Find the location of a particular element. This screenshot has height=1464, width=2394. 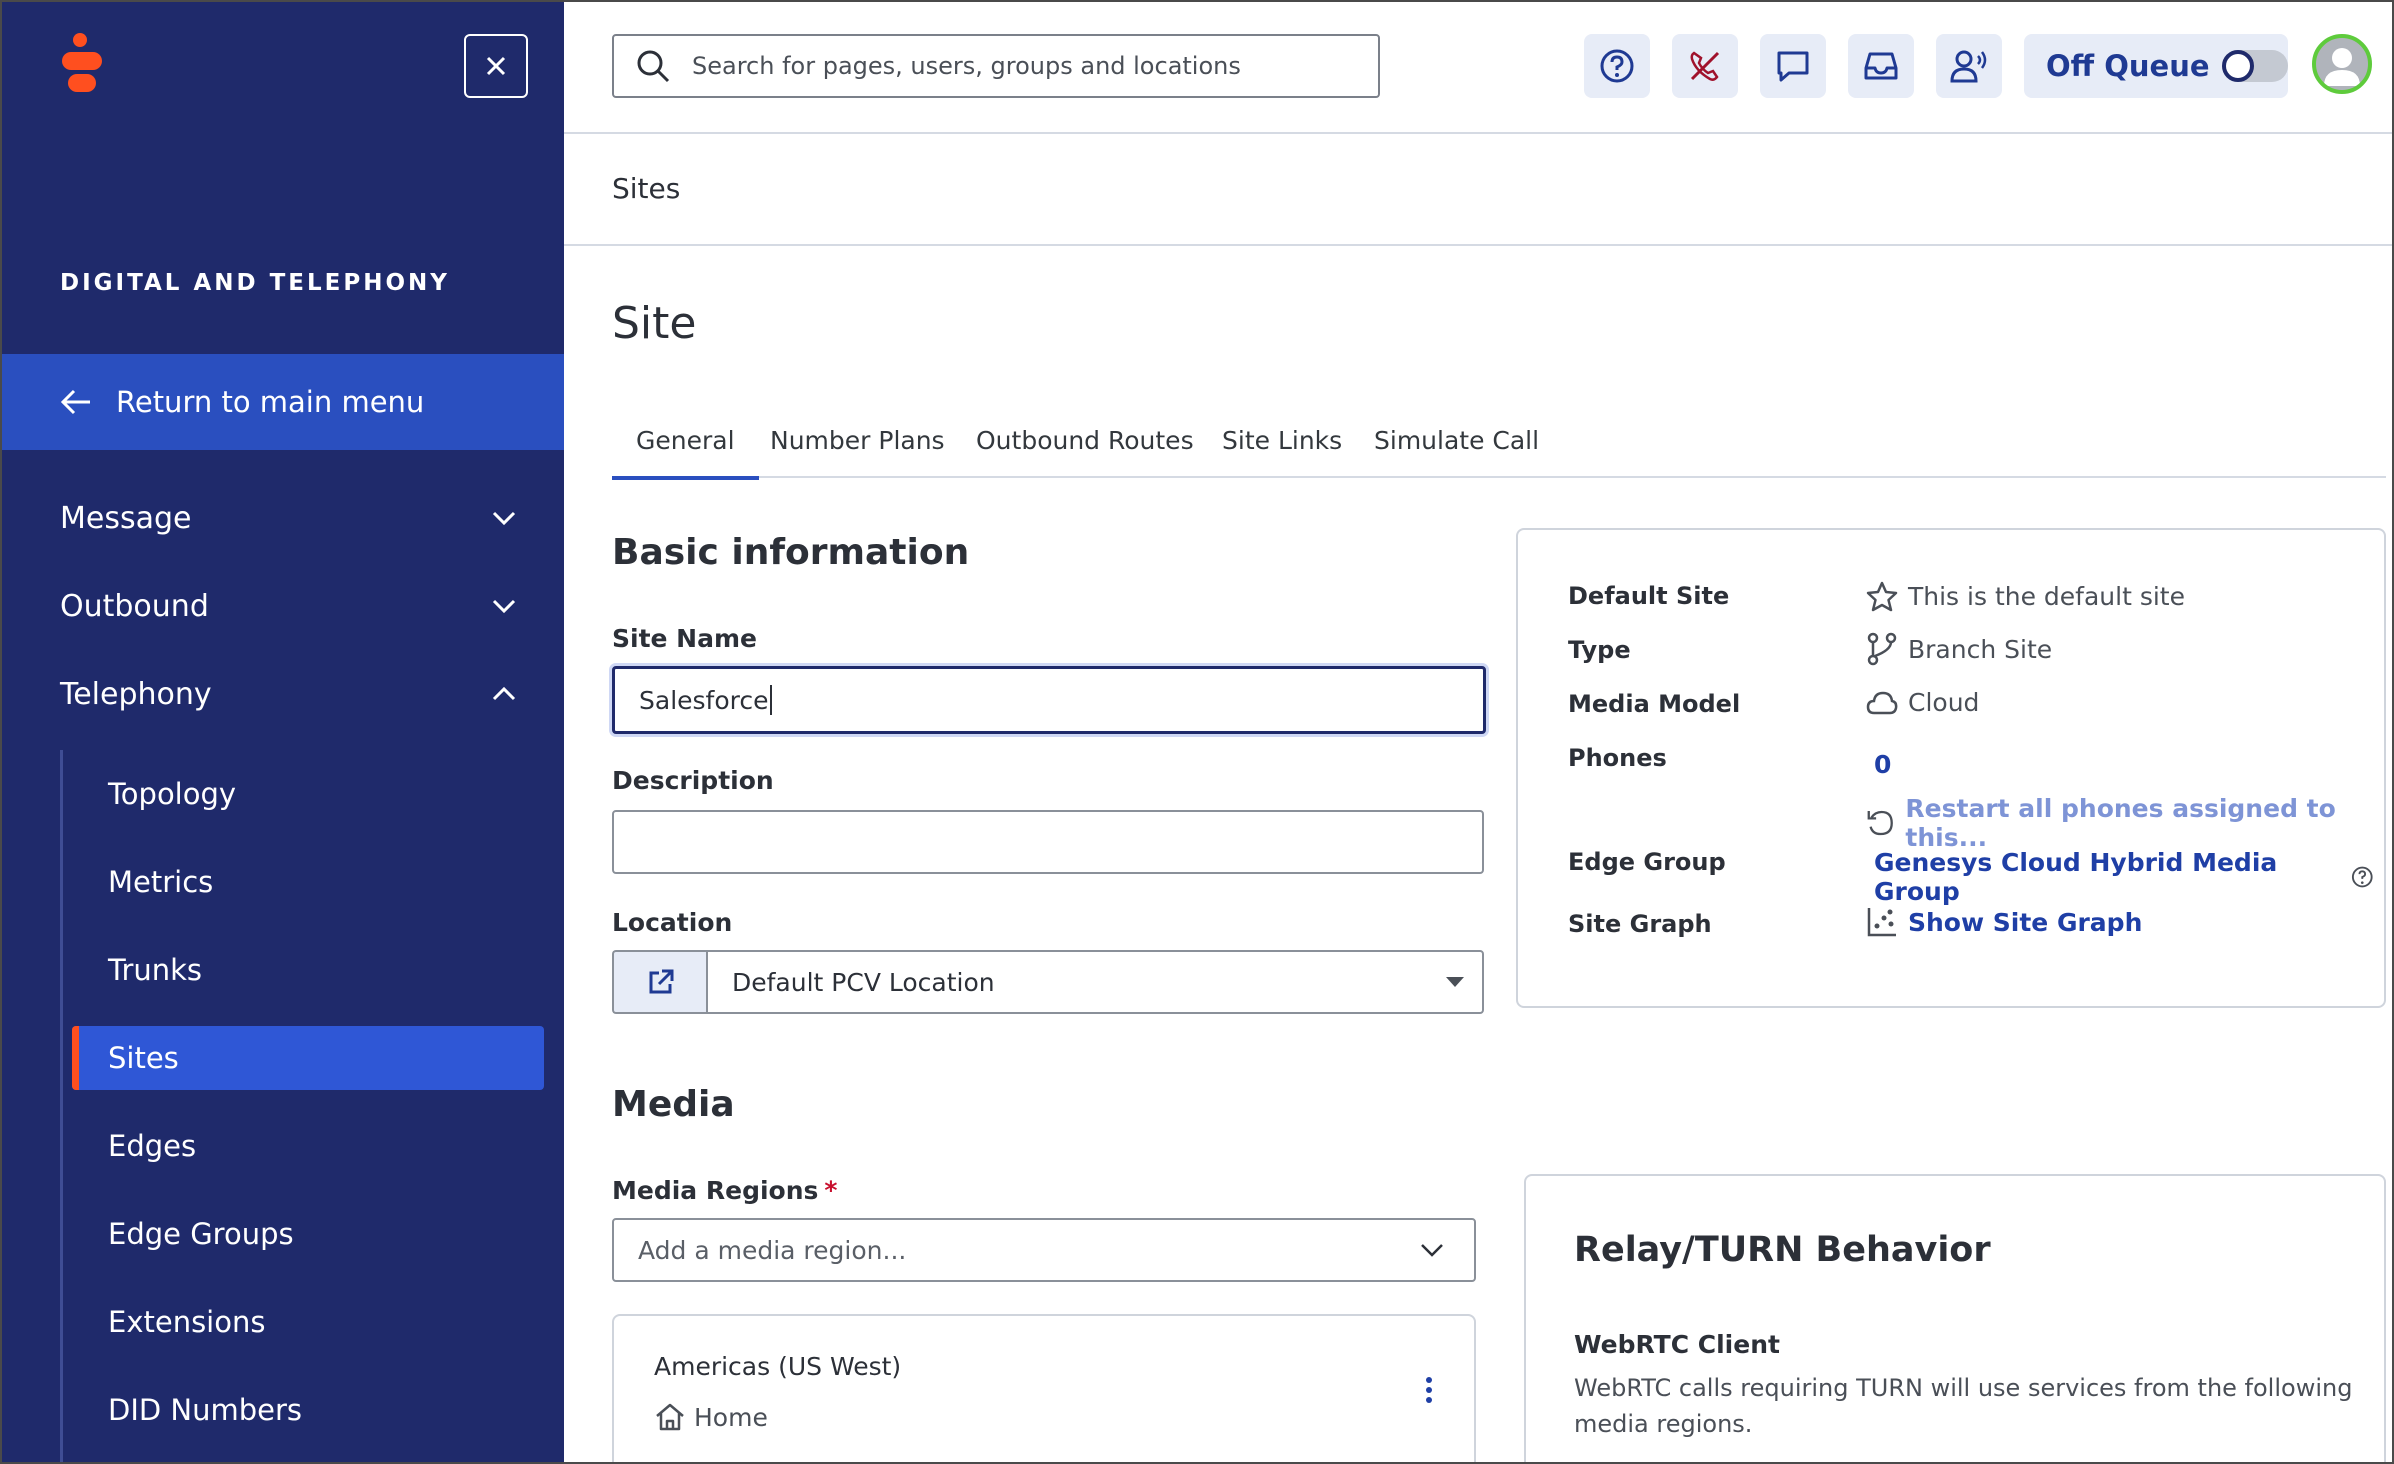

required-marker: * is located at coordinates (831, 1190).